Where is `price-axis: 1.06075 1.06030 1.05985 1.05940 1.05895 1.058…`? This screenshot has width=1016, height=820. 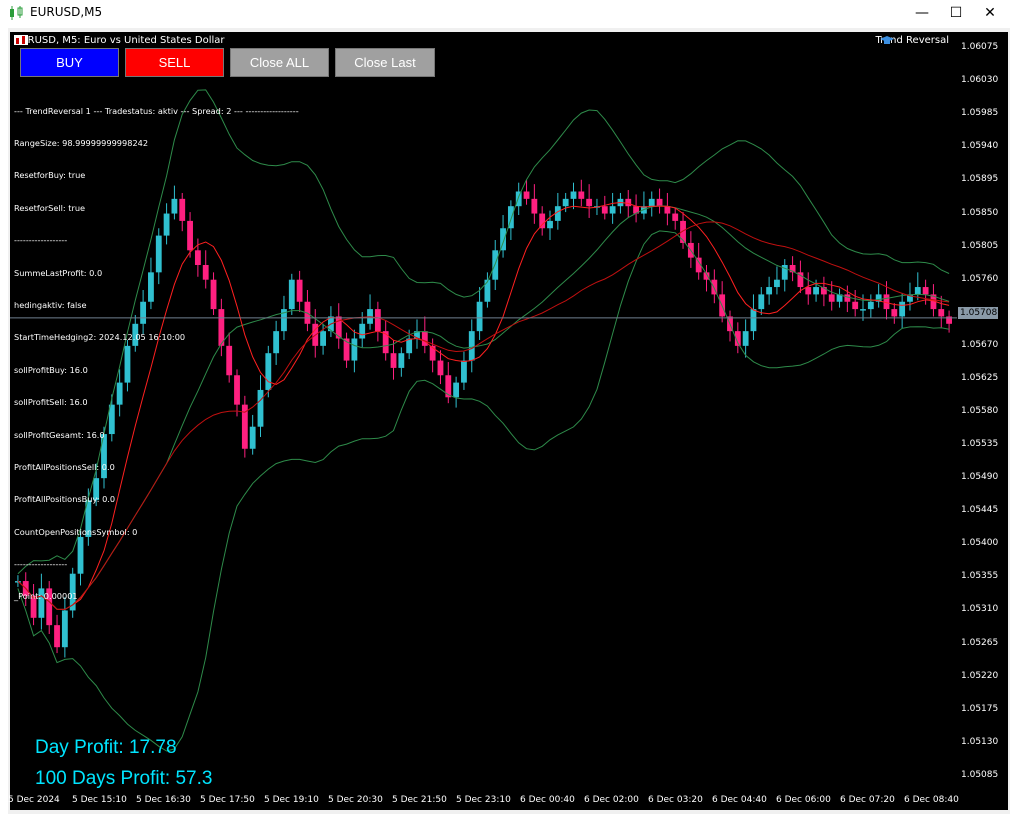
price-axis: 1.06075 1.06030 1.05985 1.05940 1.05895 1.058… is located at coordinates (982, 412).